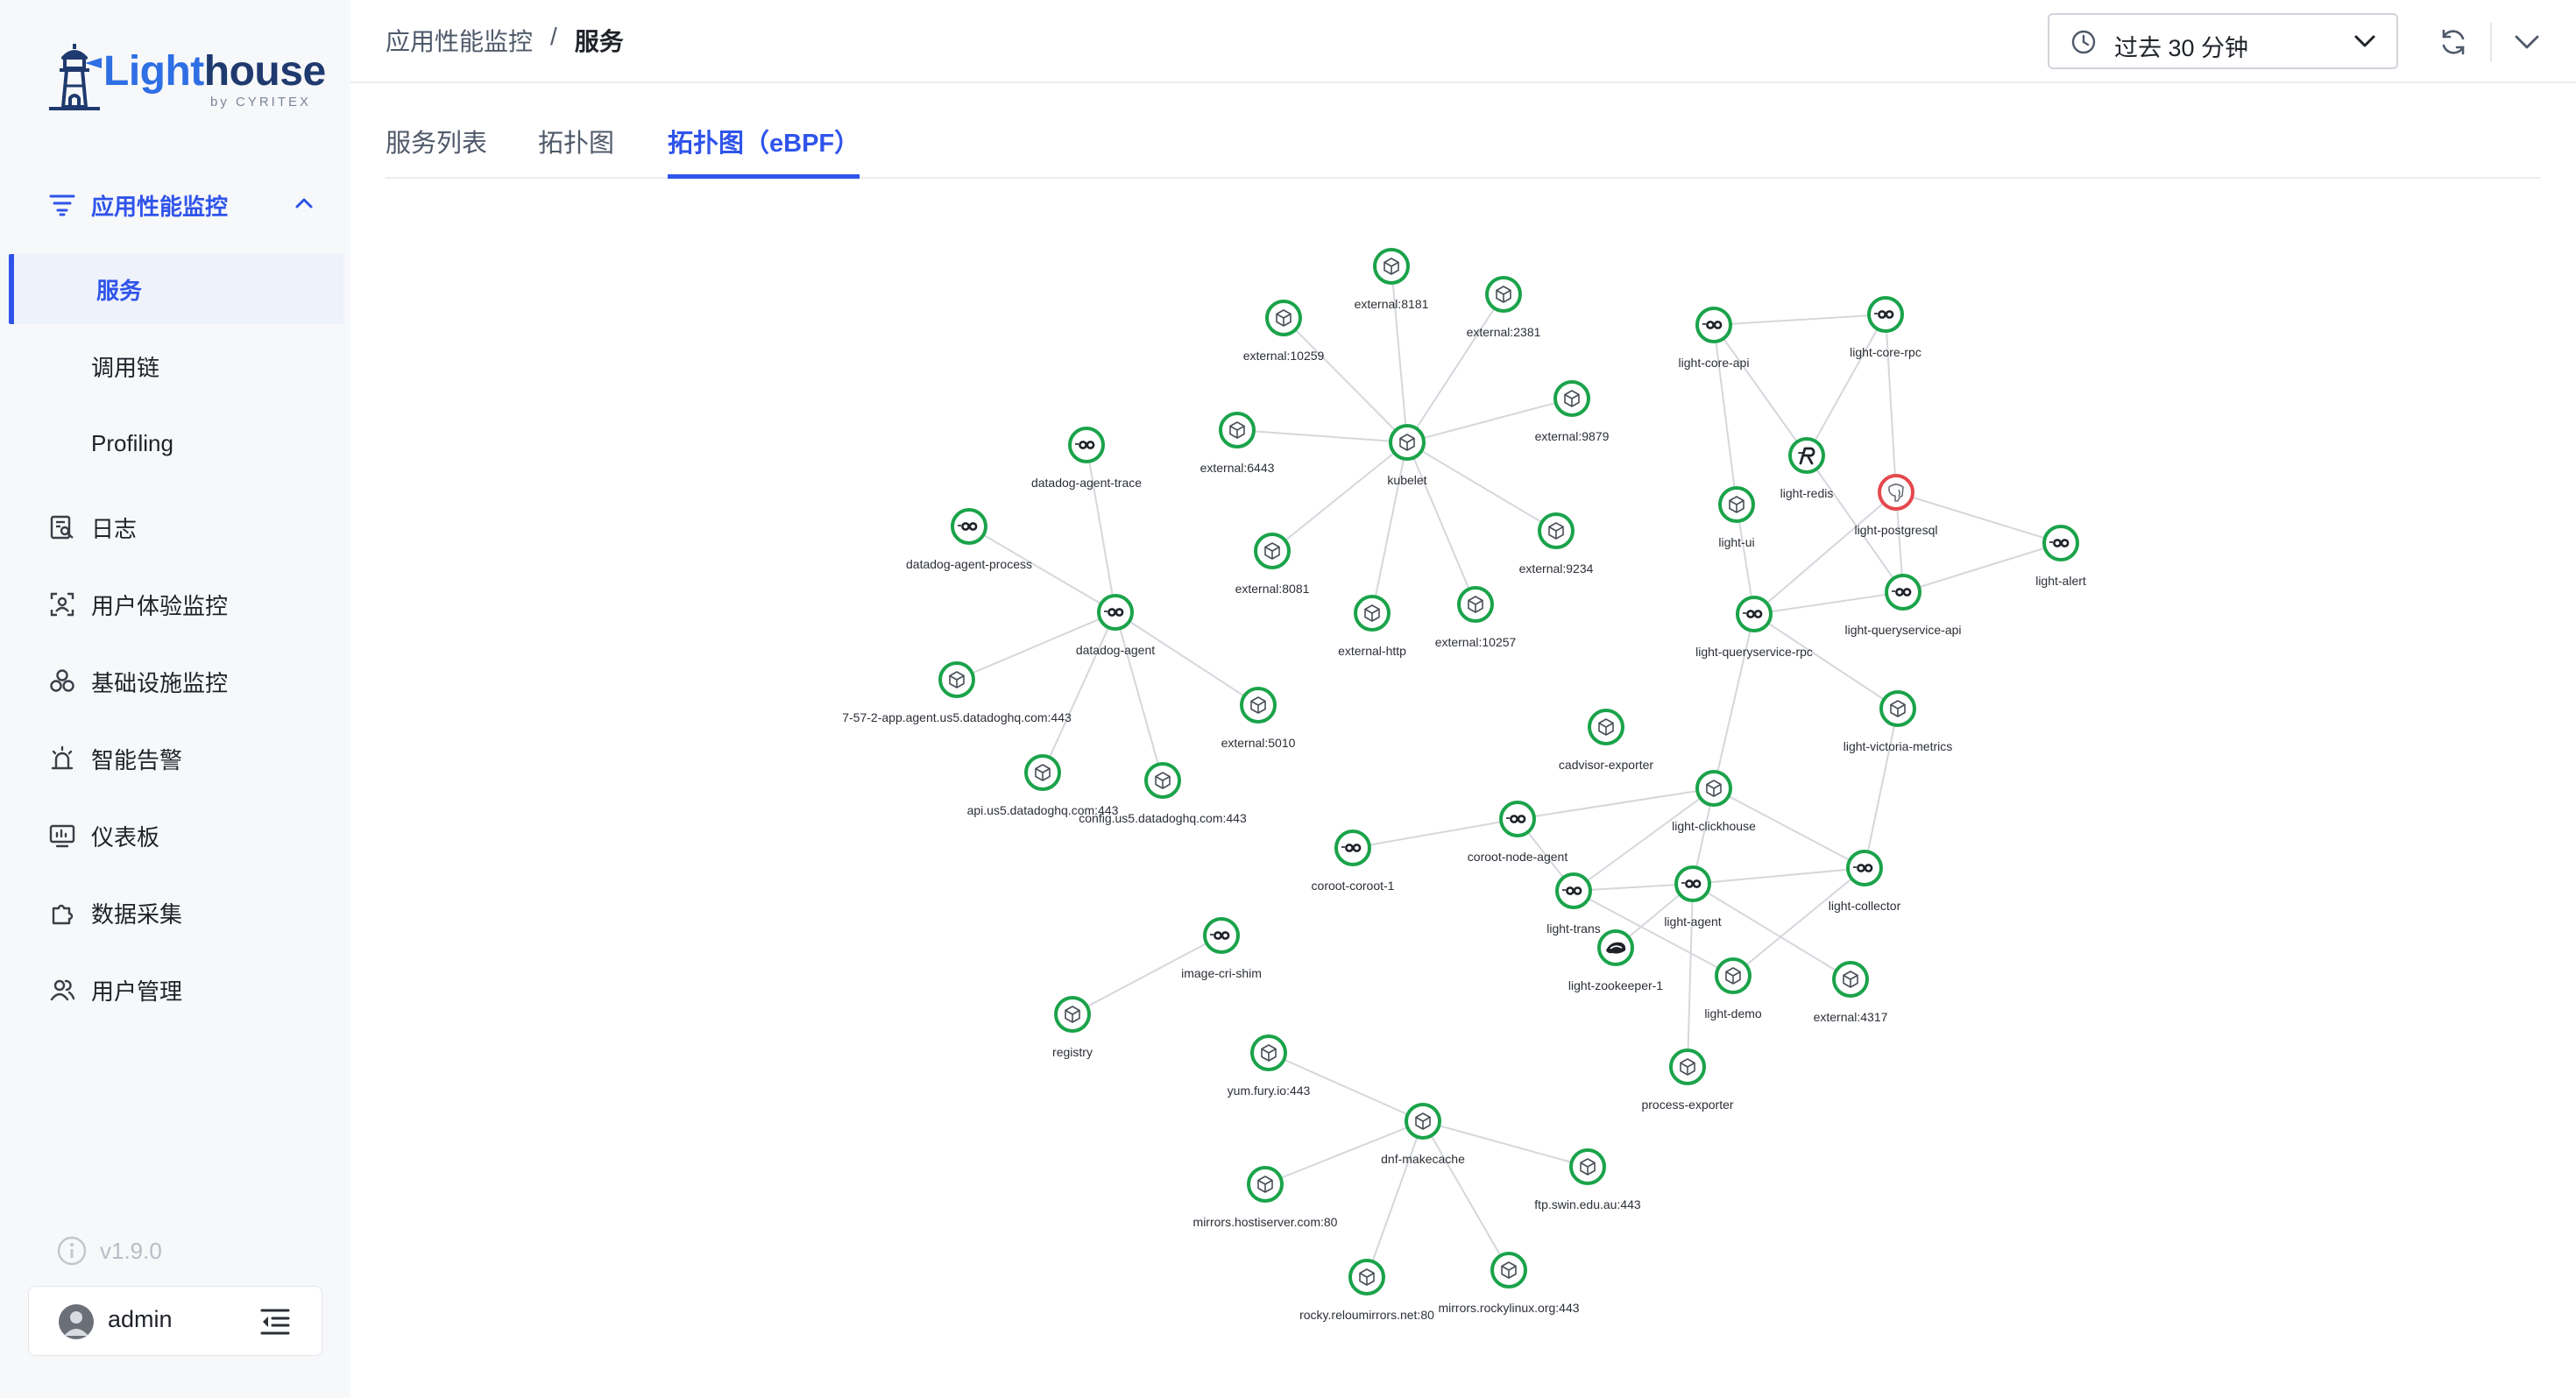  Describe the element at coordinates (1898, 721) in the screenshot. I see `topology-node: light-victoria-metrics` at that location.